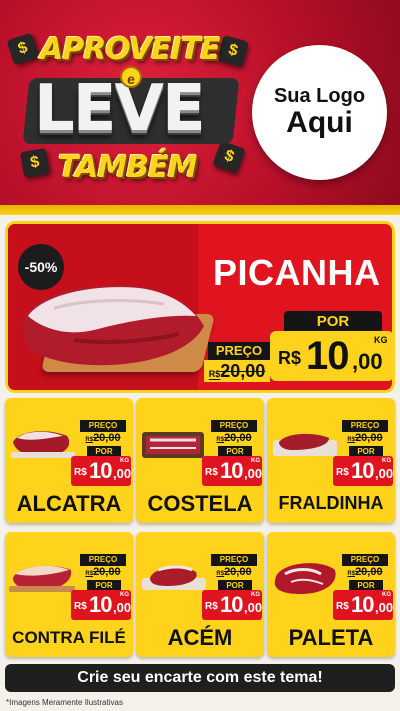 The image size is (400, 711). Describe the element at coordinates (64, 702) in the screenshot. I see `disclaimer: *Imagens Meramente Ilustrativas` at that location.